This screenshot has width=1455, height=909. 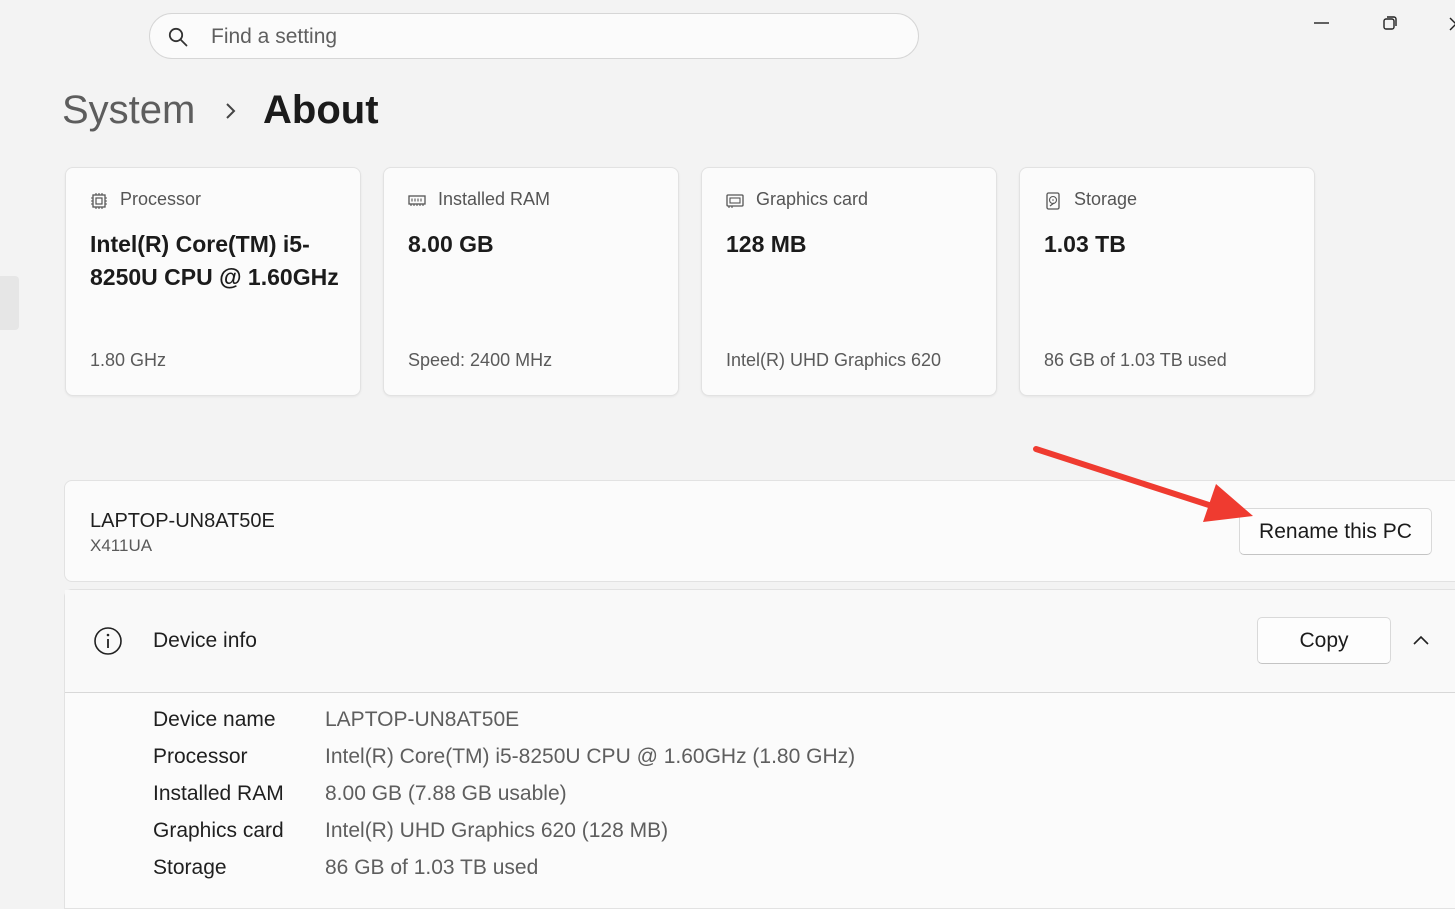 I want to click on row-label: Storage, so click(x=190, y=867).